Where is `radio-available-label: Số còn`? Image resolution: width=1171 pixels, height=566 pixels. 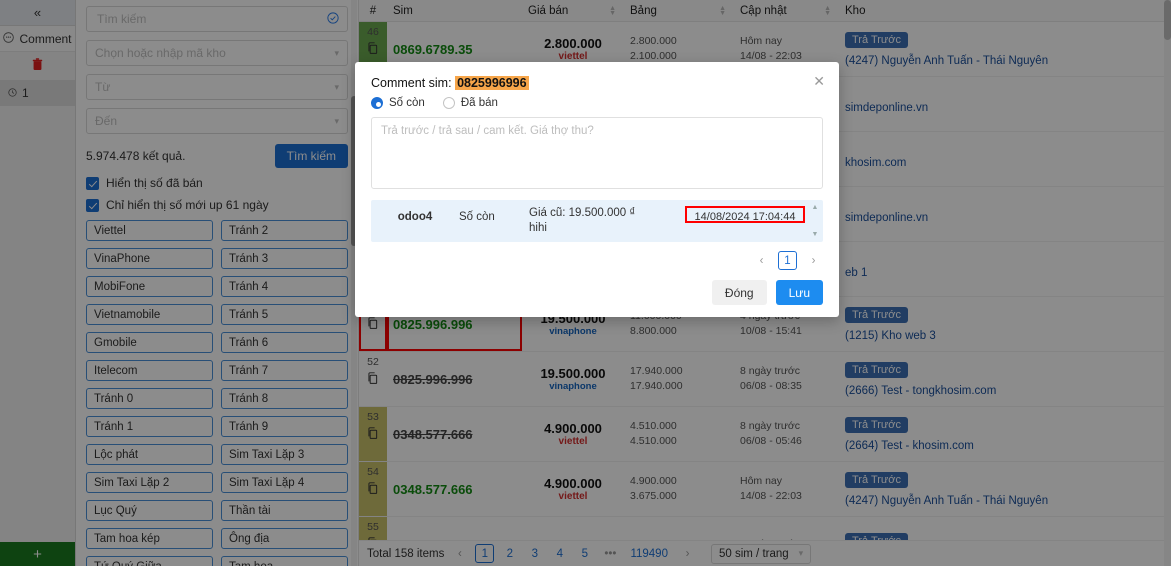
radio-available-label: Số còn is located at coordinates (407, 103).